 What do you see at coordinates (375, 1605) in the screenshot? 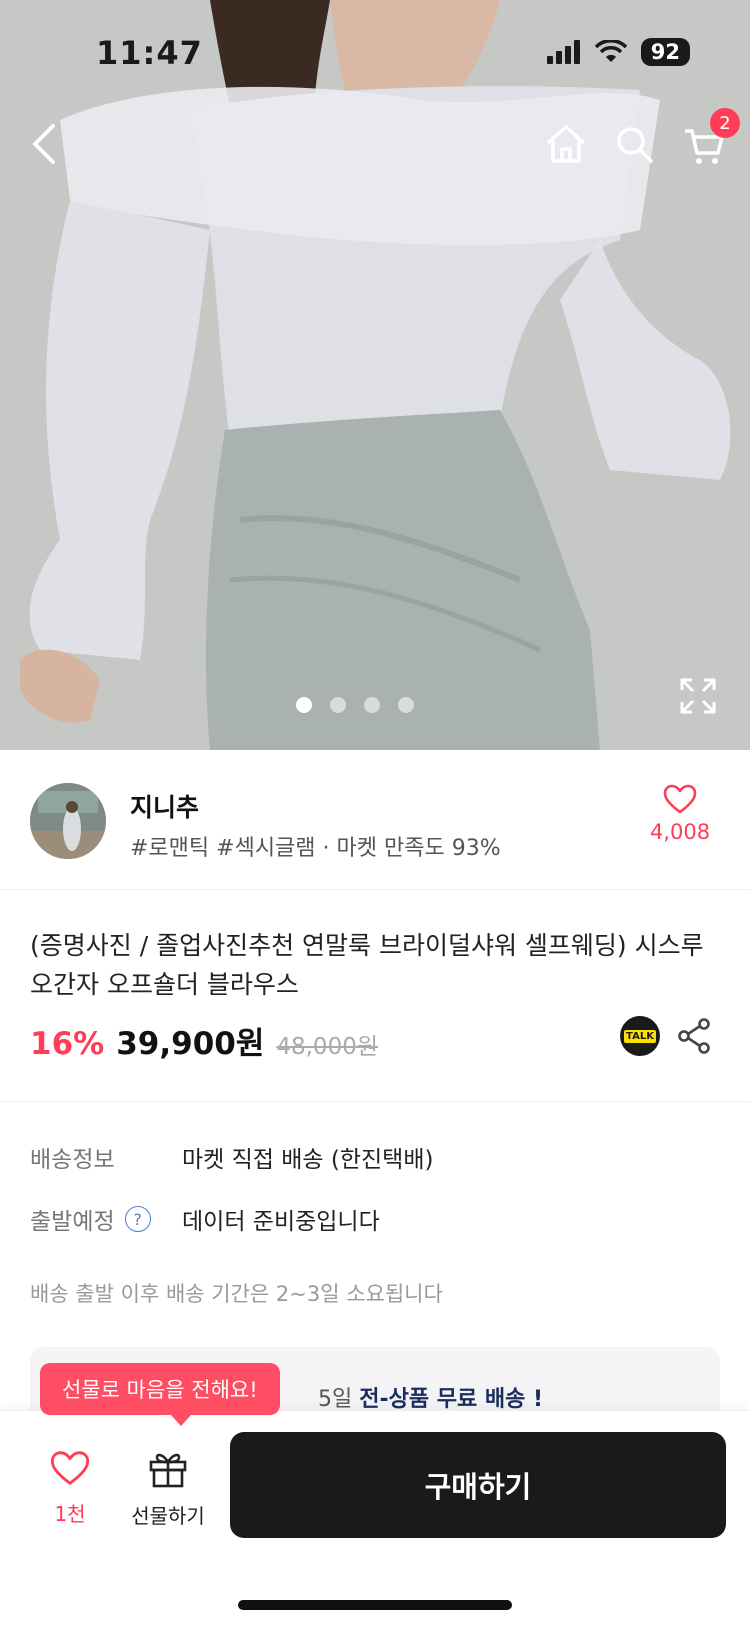
I see `home-indicator` at bounding box center [375, 1605].